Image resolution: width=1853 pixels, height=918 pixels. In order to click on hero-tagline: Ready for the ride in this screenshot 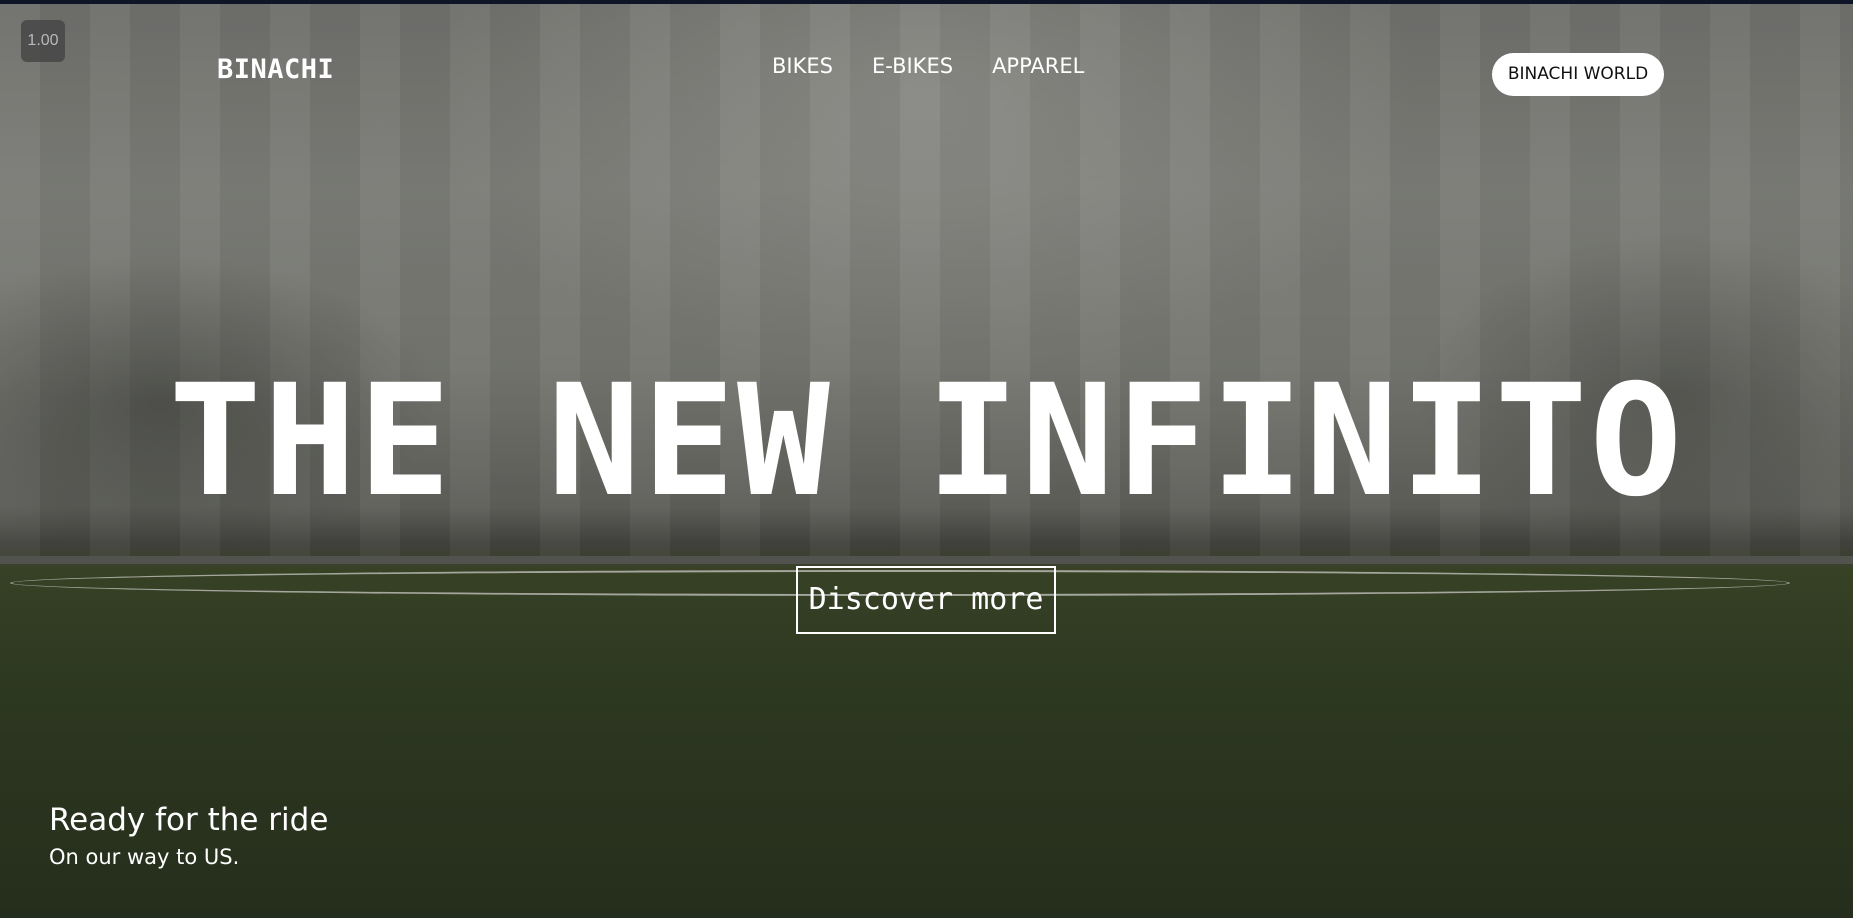, I will do `click(189, 820)`.